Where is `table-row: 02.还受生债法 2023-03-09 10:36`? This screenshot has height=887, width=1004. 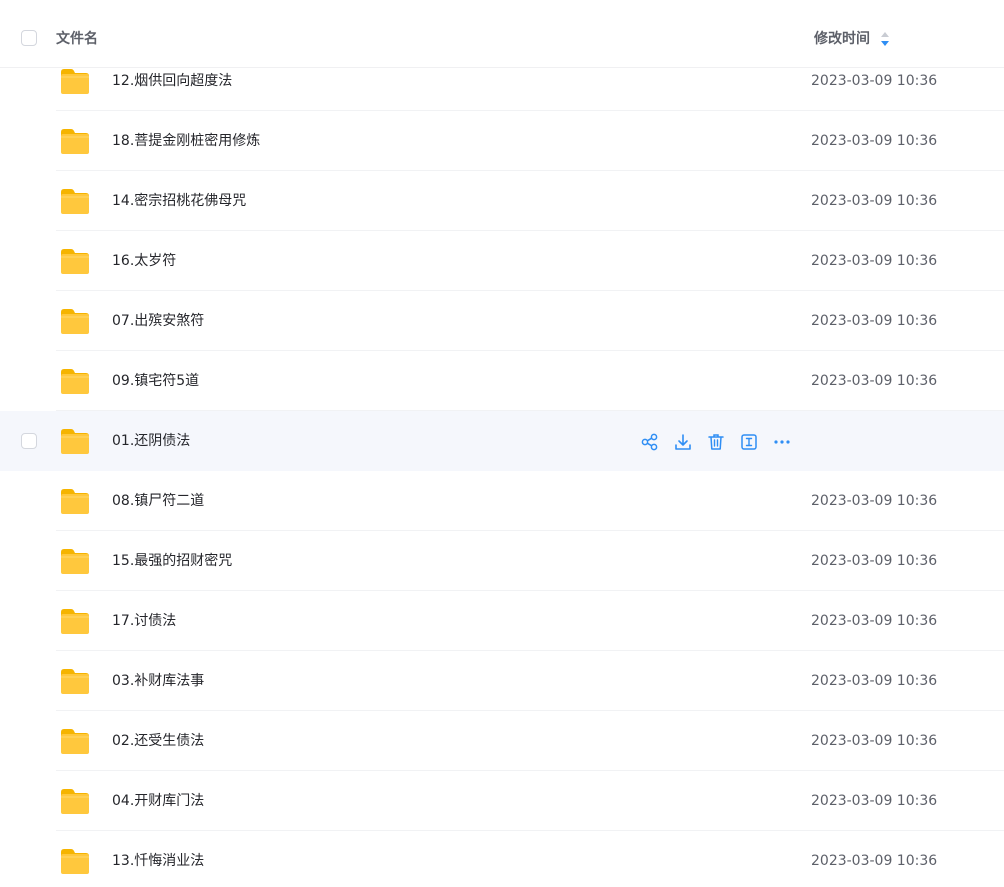
table-row: 02.还受生债法 2023-03-09 10:36 is located at coordinates (502, 741).